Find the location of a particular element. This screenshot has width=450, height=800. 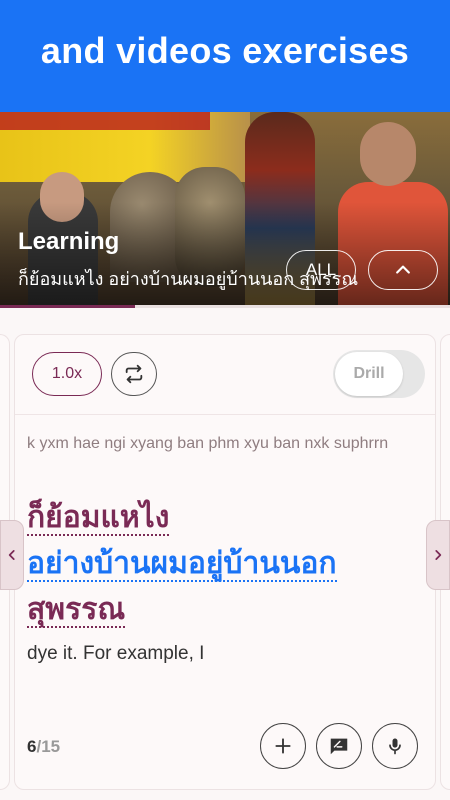

speed-label: 1.0x is located at coordinates (67, 373).